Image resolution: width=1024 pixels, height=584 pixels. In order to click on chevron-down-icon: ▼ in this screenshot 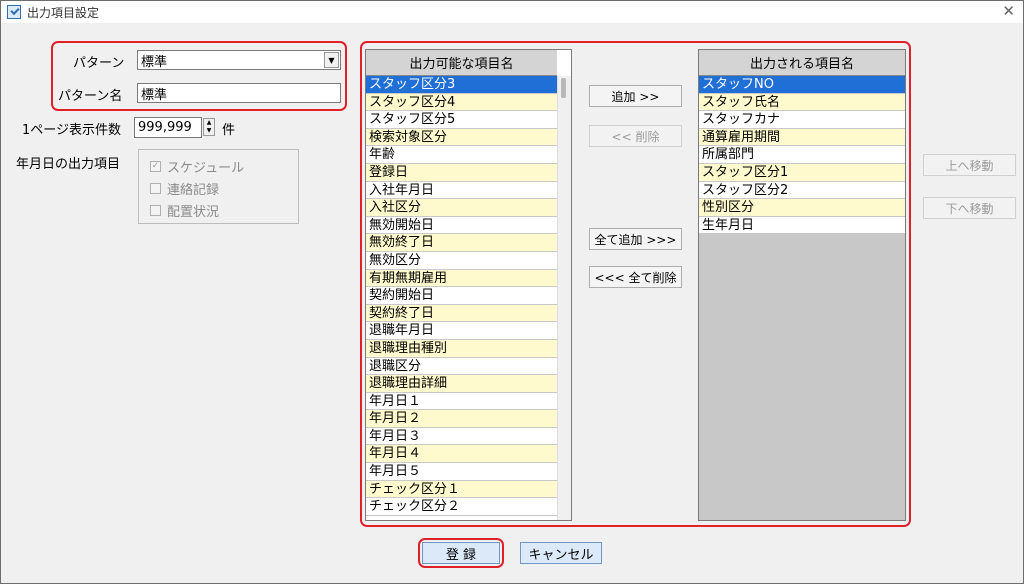, I will do `click(331, 60)`.